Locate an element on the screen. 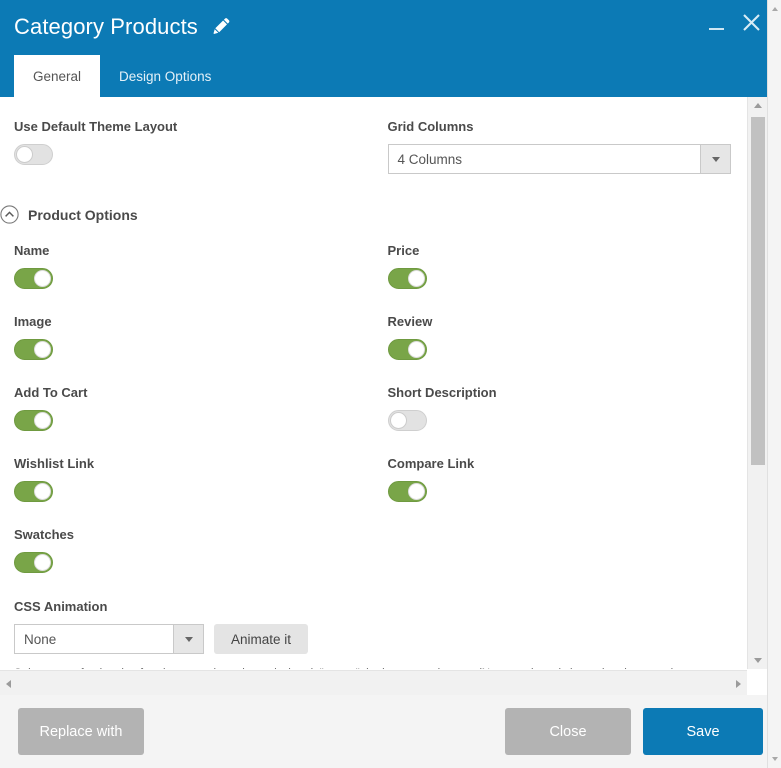 The image size is (781, 768). page-scroll-up-arrow-icon is located at coordinates (774, 9).